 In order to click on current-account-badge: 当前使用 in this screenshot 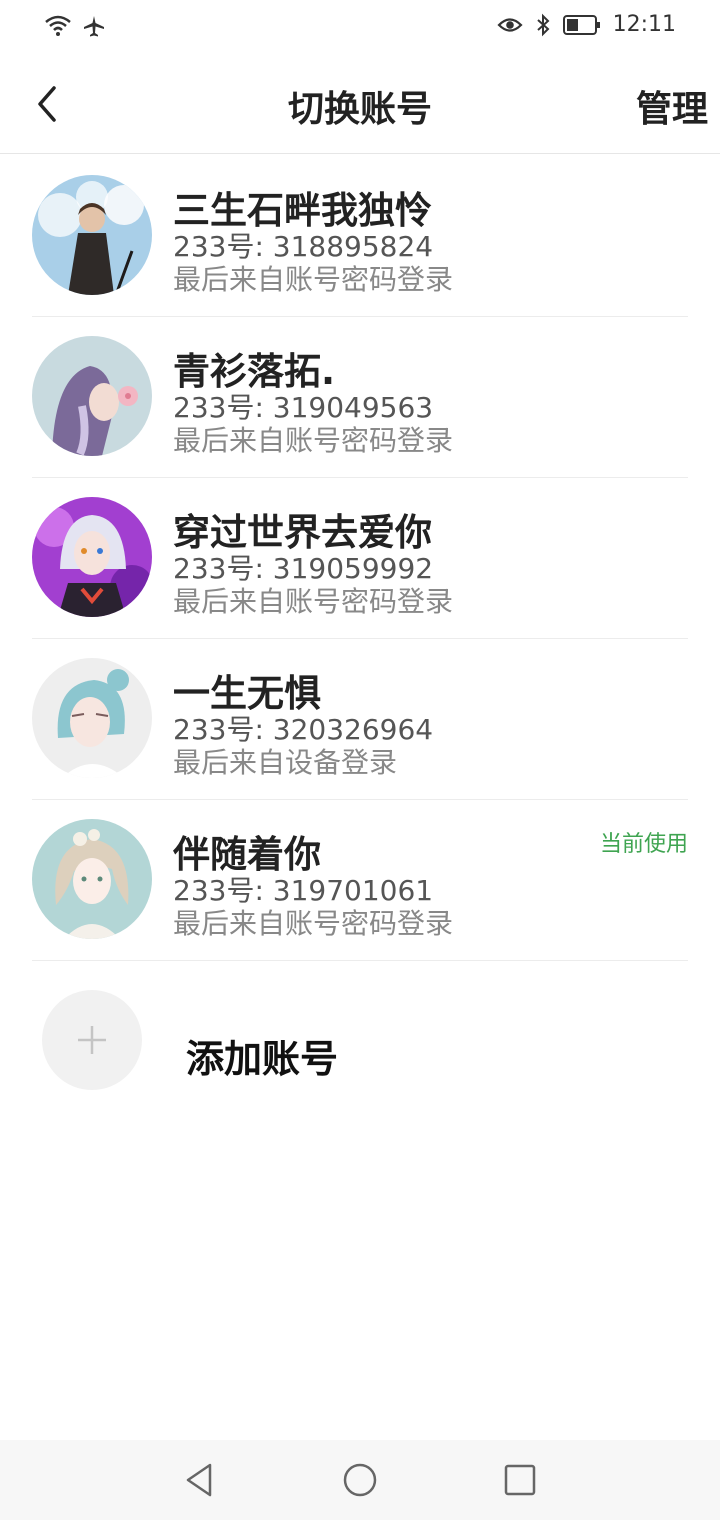, I will do `click(643, 844)`.